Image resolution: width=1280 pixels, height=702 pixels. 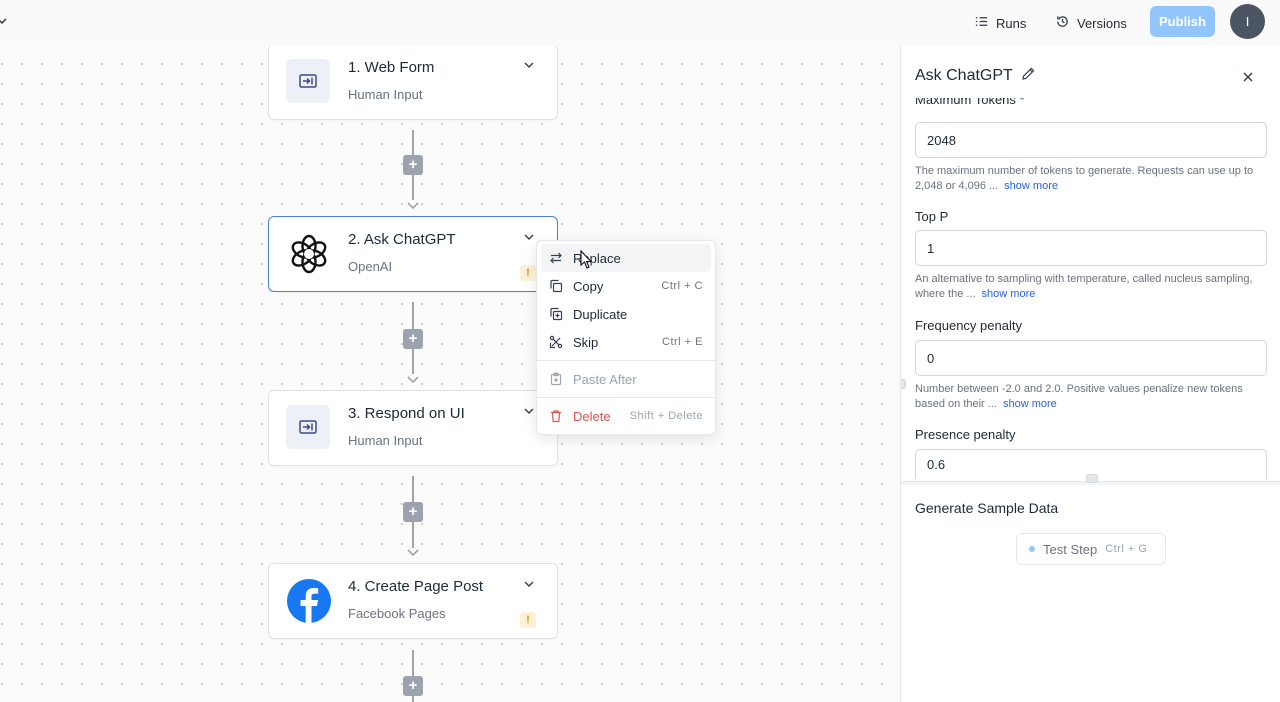 I want to click on list-icon, so click(x=981, y=23).